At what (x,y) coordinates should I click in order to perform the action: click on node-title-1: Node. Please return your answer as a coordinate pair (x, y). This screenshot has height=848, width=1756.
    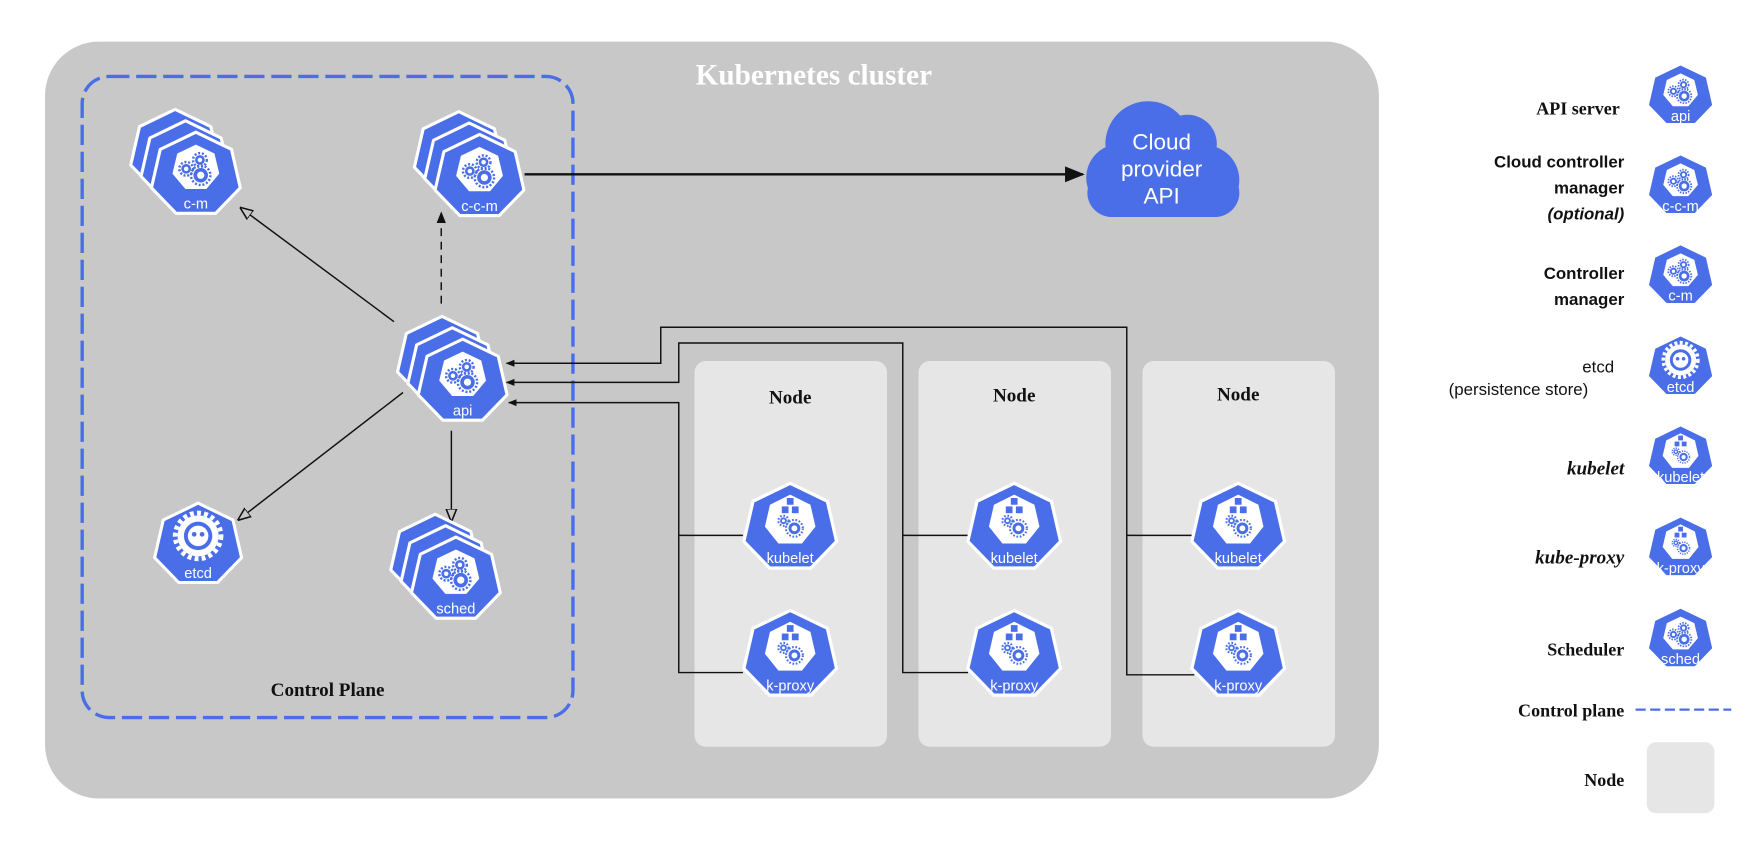
    Looking at the image, I should click on (790, 398).